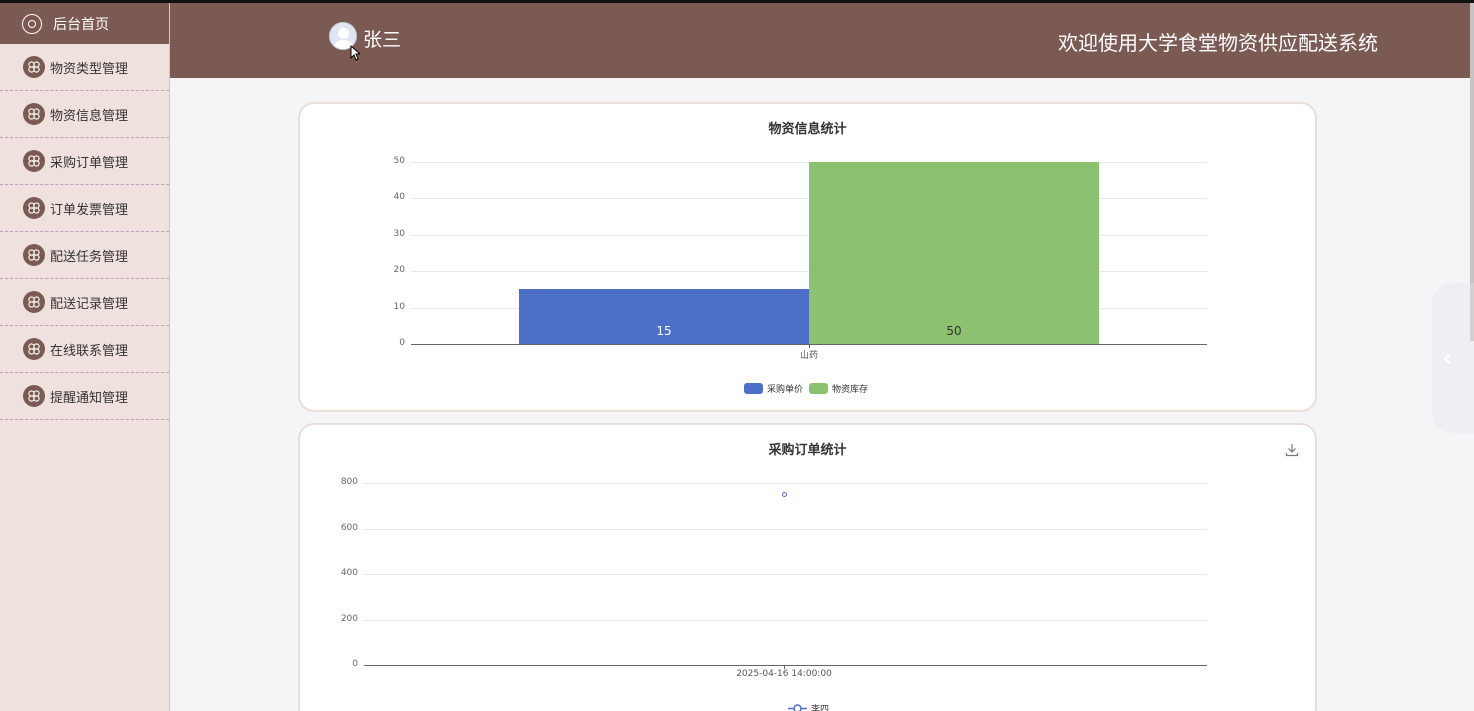  I want to click on legend-label: 物资库存, so click(850, 390).